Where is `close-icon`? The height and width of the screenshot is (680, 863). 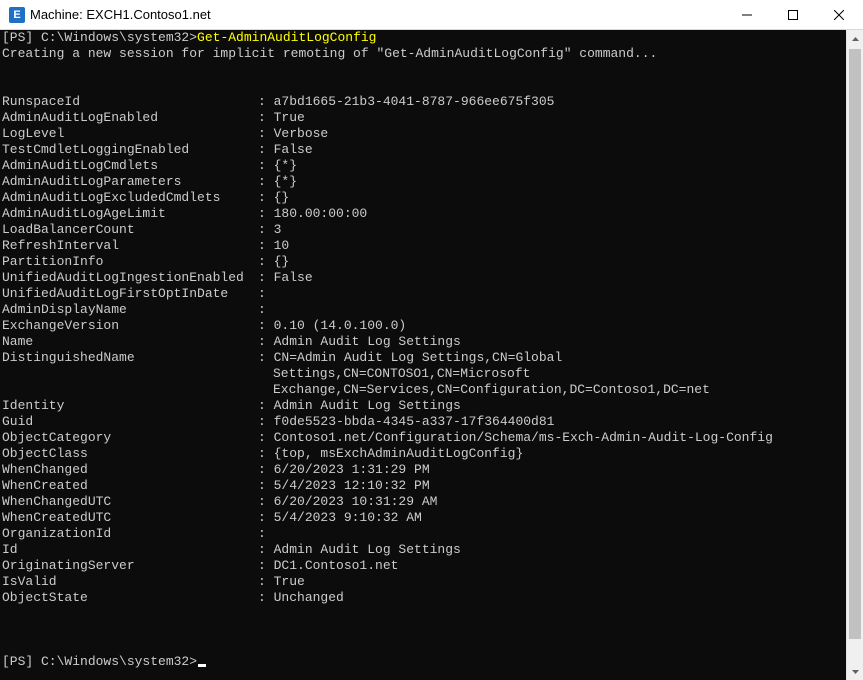 close-icon is located at coordinates (839, 14).